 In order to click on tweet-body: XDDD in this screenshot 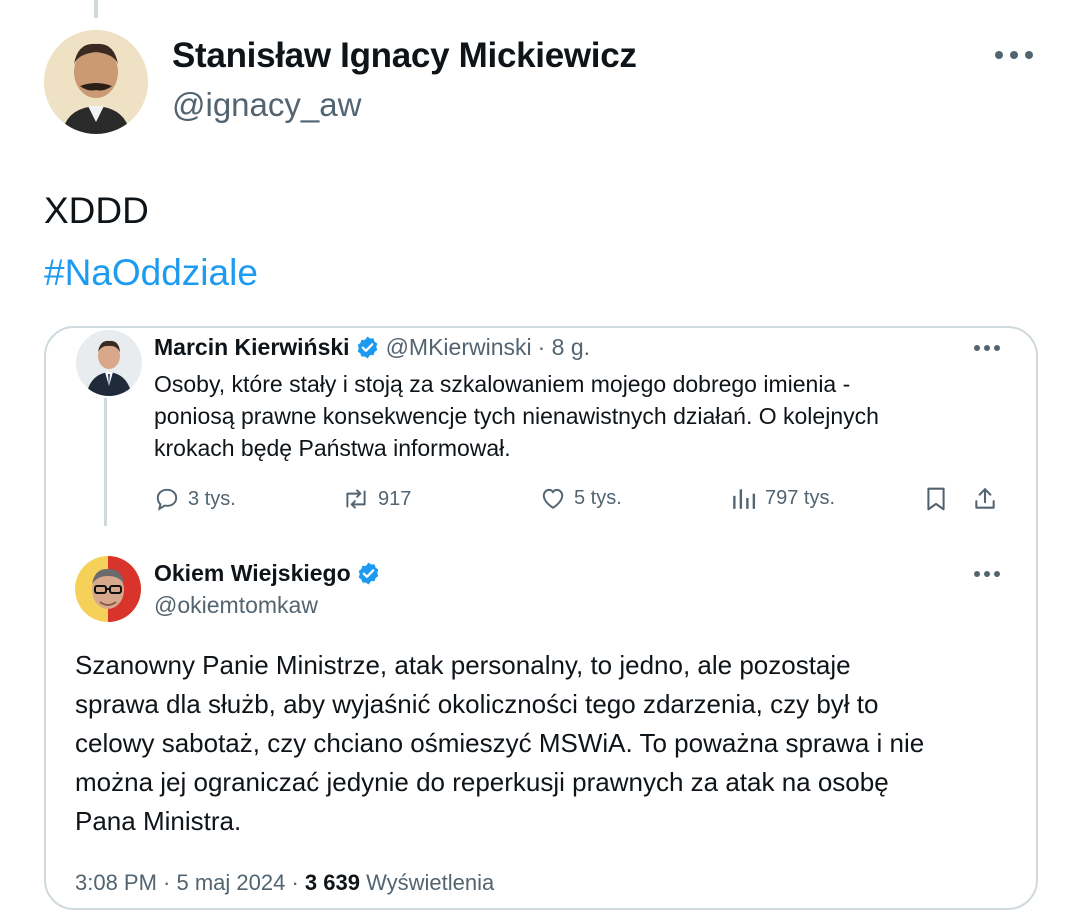, I will do `click(96, 210)`.